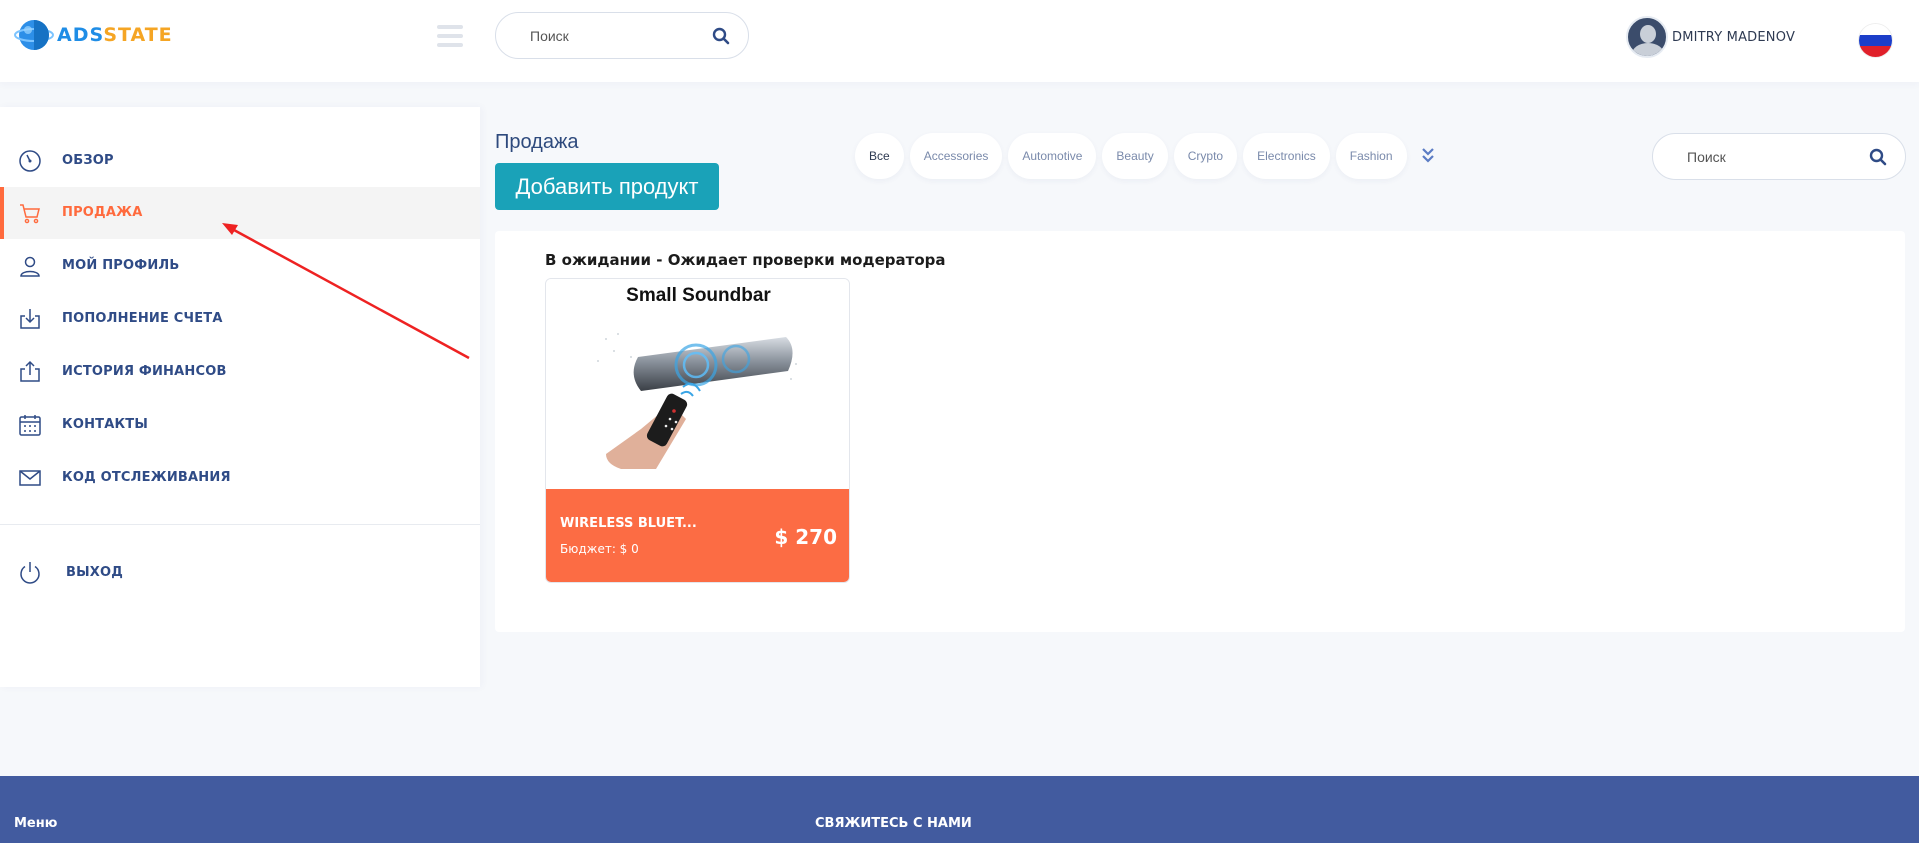 This screenshot has height=843, width=1919. I want to click on user-name: DMITRY MADENOV, so click(1734, 37).